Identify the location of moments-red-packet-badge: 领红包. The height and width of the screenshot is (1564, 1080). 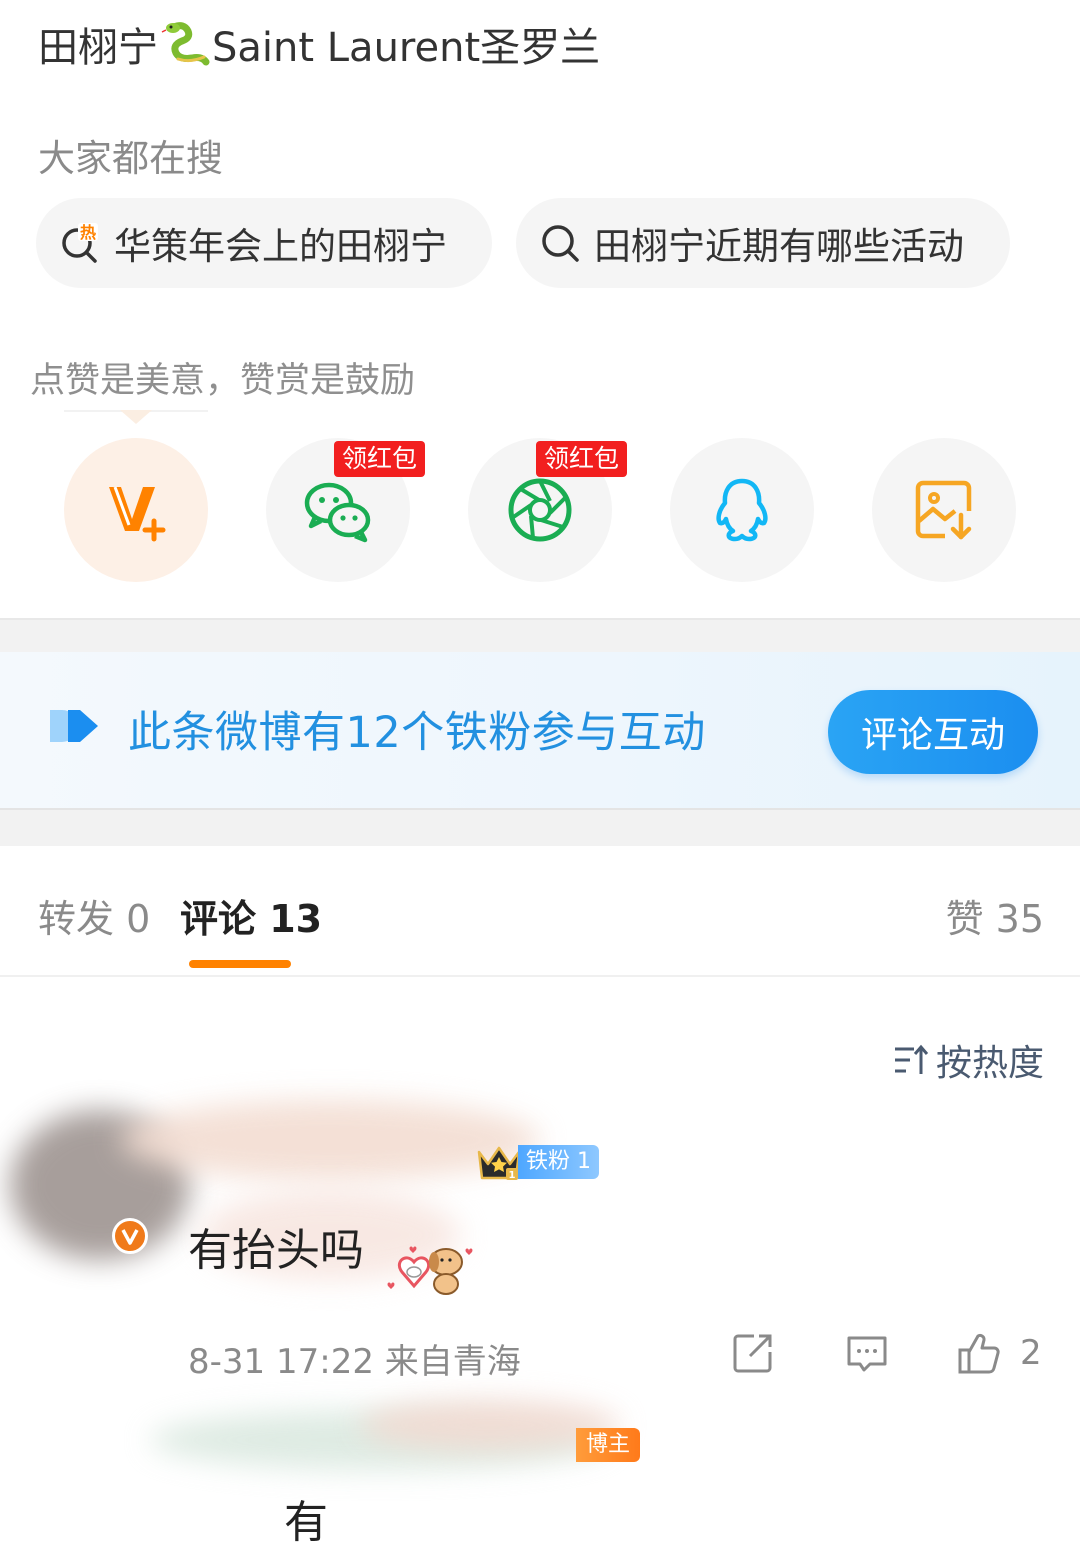
(582, 459).